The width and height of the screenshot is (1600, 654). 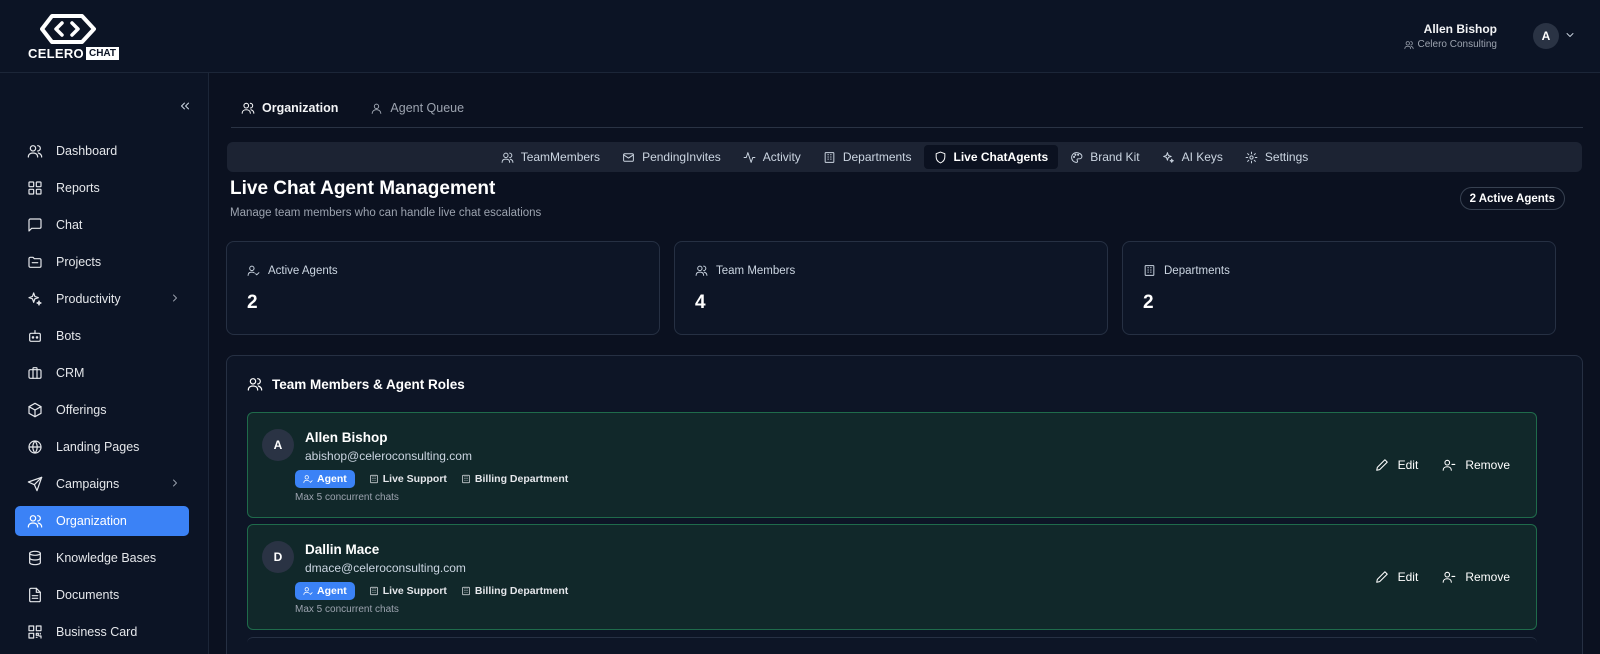 I want to click on tab-agent-queue: Agent Queue, so click(x=417, y=108).